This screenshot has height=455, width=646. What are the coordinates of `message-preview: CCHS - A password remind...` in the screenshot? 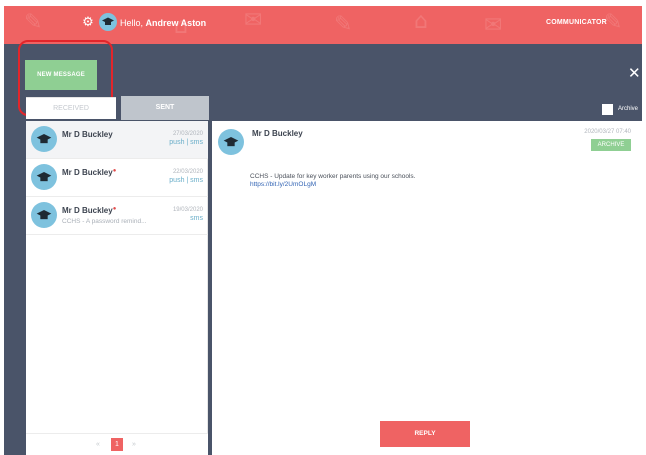 It's located at (104, 221).